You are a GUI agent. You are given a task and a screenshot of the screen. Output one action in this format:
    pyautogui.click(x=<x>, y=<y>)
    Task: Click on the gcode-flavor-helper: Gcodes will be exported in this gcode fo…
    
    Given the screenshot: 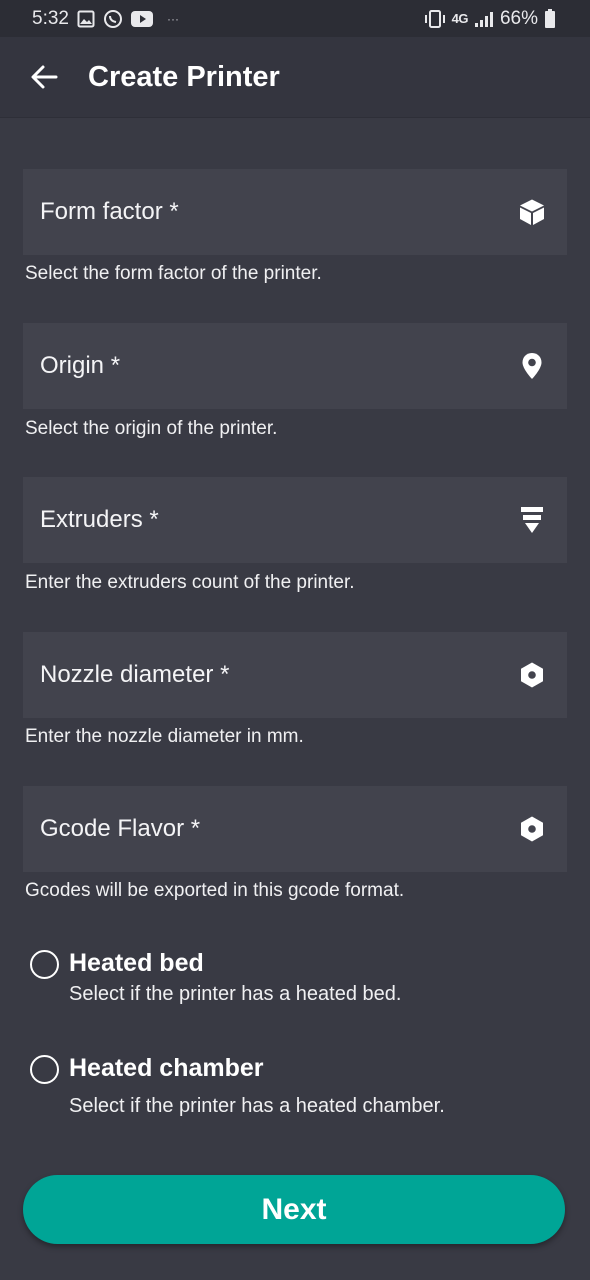 What is the action you would take?
    pyautogui.click(x=215, y=890)
    